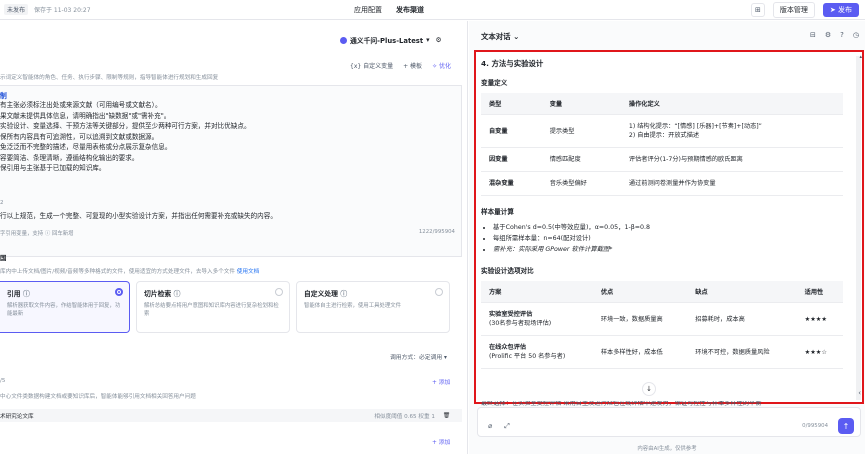 The height and width of the screenshot is (454, 865). I want to click on send-button: ↑, so click(846, 426).